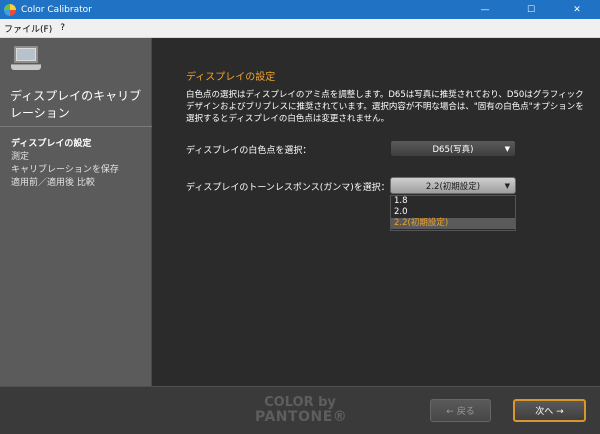 The height and width of the screenshot is (434, 600). I want to click on step-list: ディスプレイの設定 測定 キャリブレーションを保存 適用前／適用後 比較, so click(65, 164).